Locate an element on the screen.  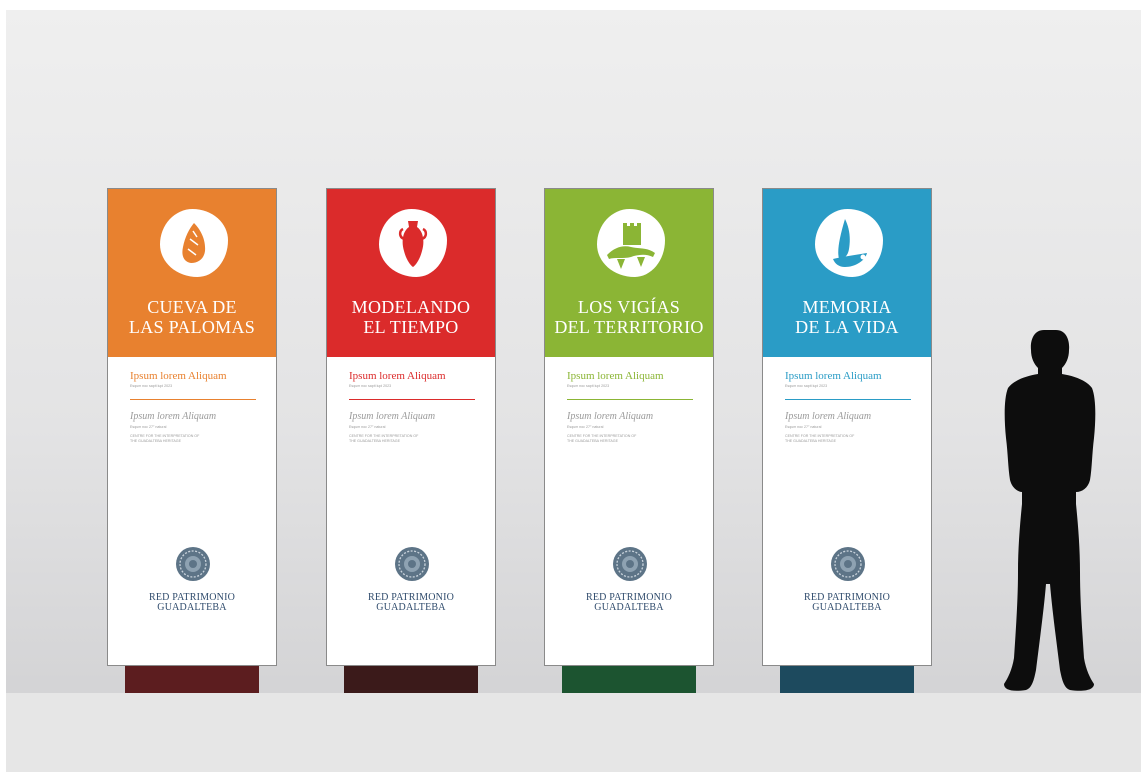
floor is located at coordinates (573, 732).